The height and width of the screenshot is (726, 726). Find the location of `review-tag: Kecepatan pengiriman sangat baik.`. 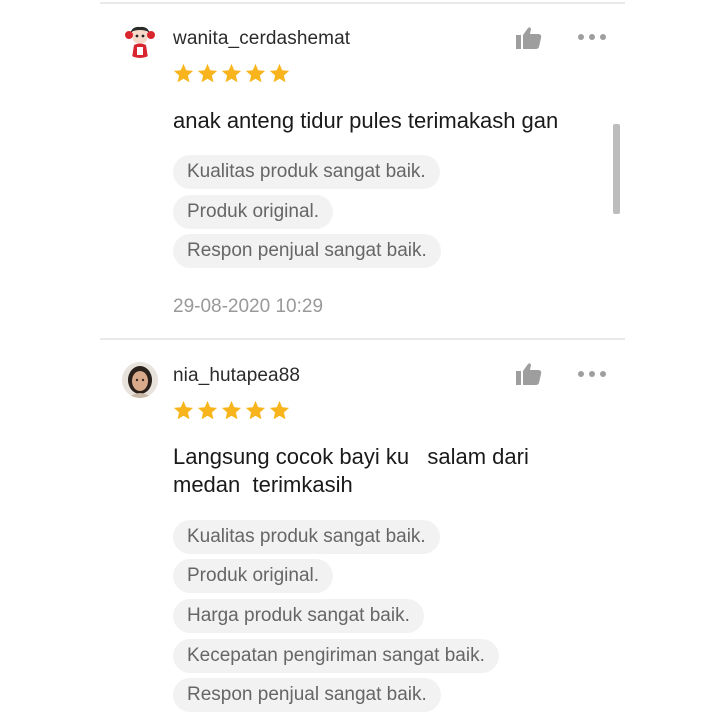

review-tag: Kecepatan pengiriman sangat baik. is located at coordinates (336, 656).